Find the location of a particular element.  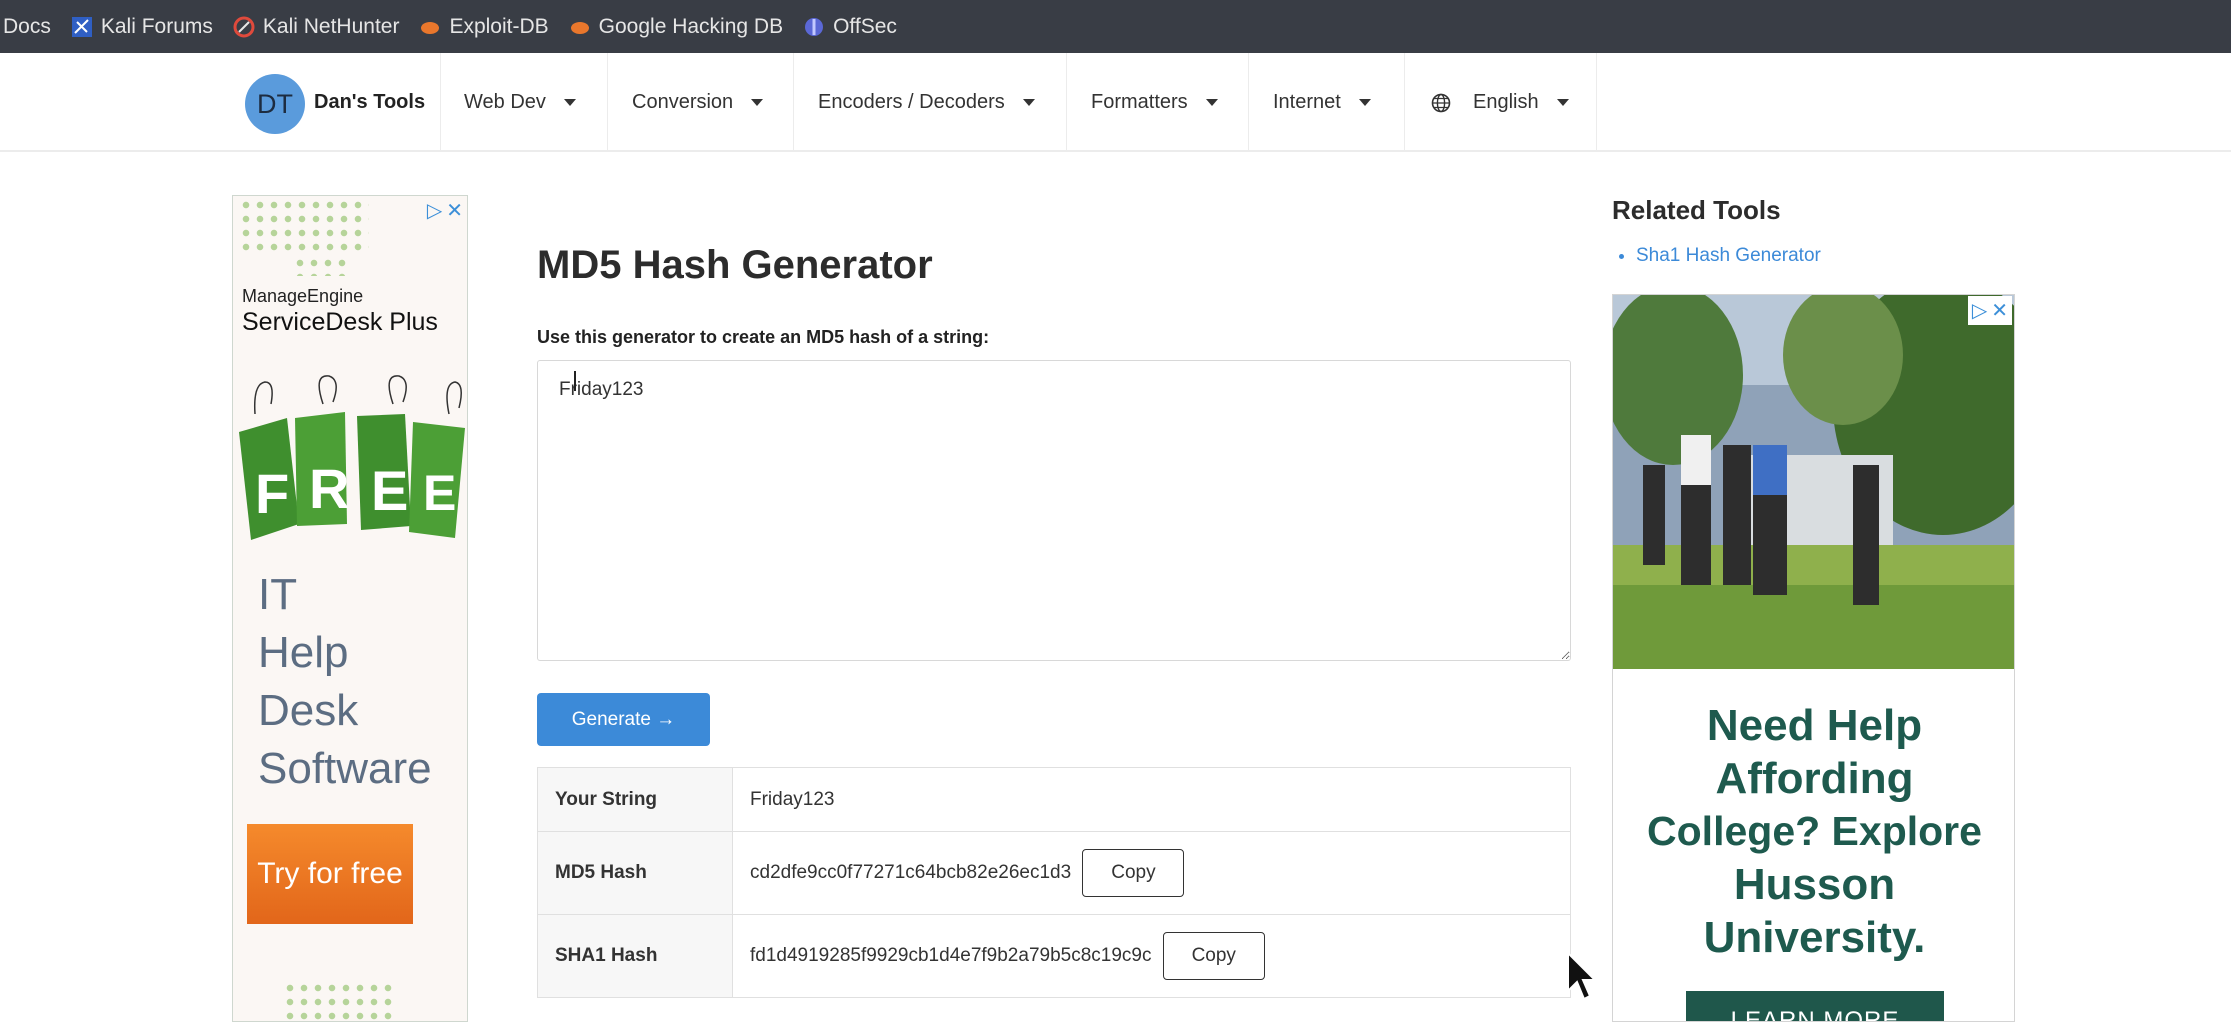

ad-headline-line: Software is located at coordinates (345, 768).